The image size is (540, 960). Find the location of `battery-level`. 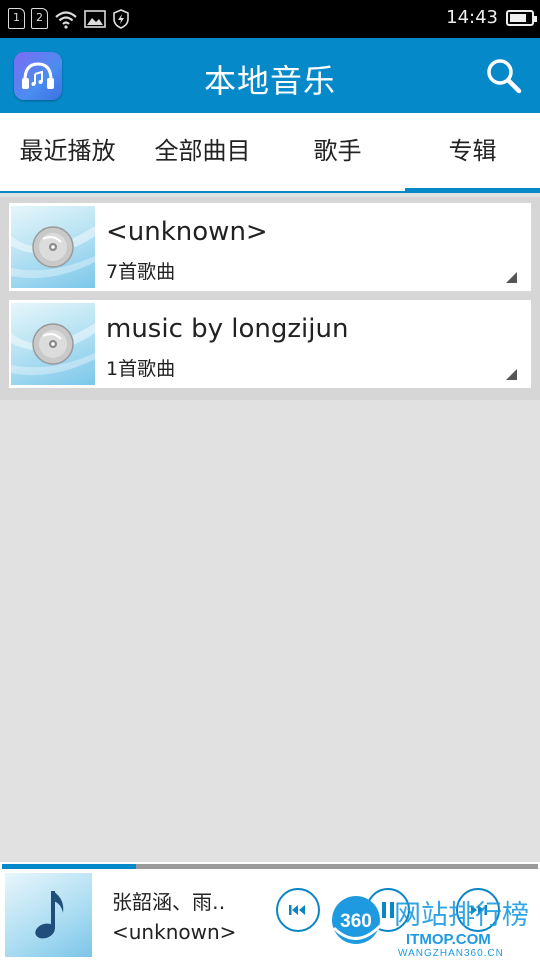

battery-level is located at coordinates (518, 17).